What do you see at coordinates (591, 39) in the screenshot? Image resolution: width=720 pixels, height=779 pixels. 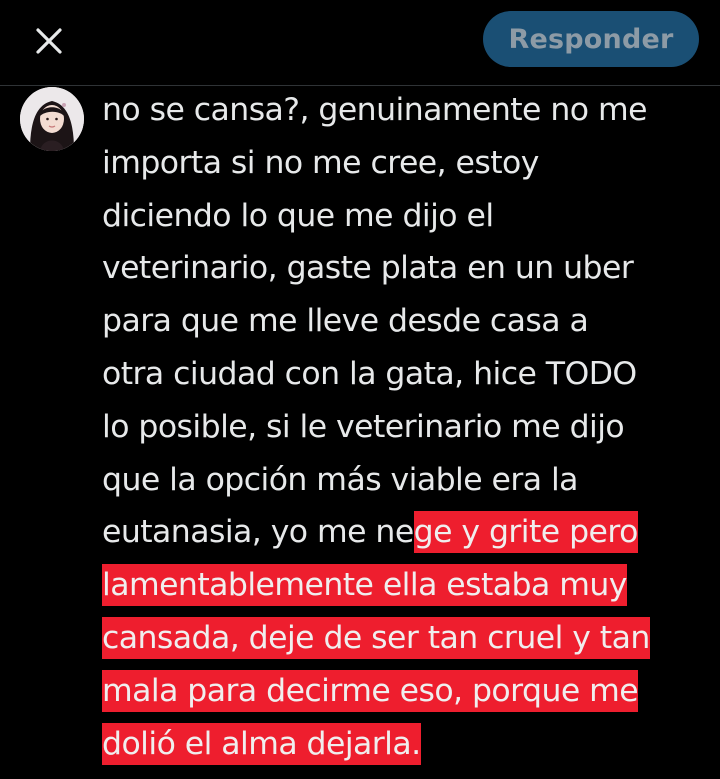 I see `reply-button: Responder` at bounding box center [591, 39].